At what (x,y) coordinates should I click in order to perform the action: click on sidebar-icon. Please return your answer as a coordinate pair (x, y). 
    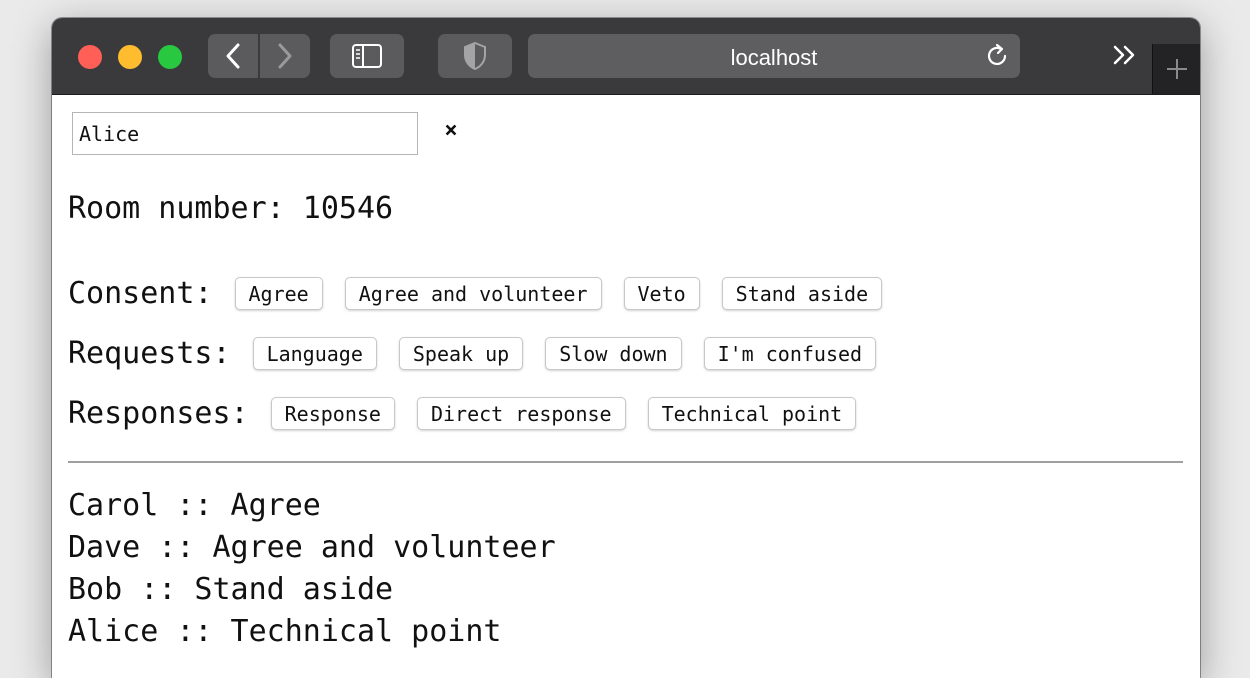
    Looking at the image, I should click on (367, 56).